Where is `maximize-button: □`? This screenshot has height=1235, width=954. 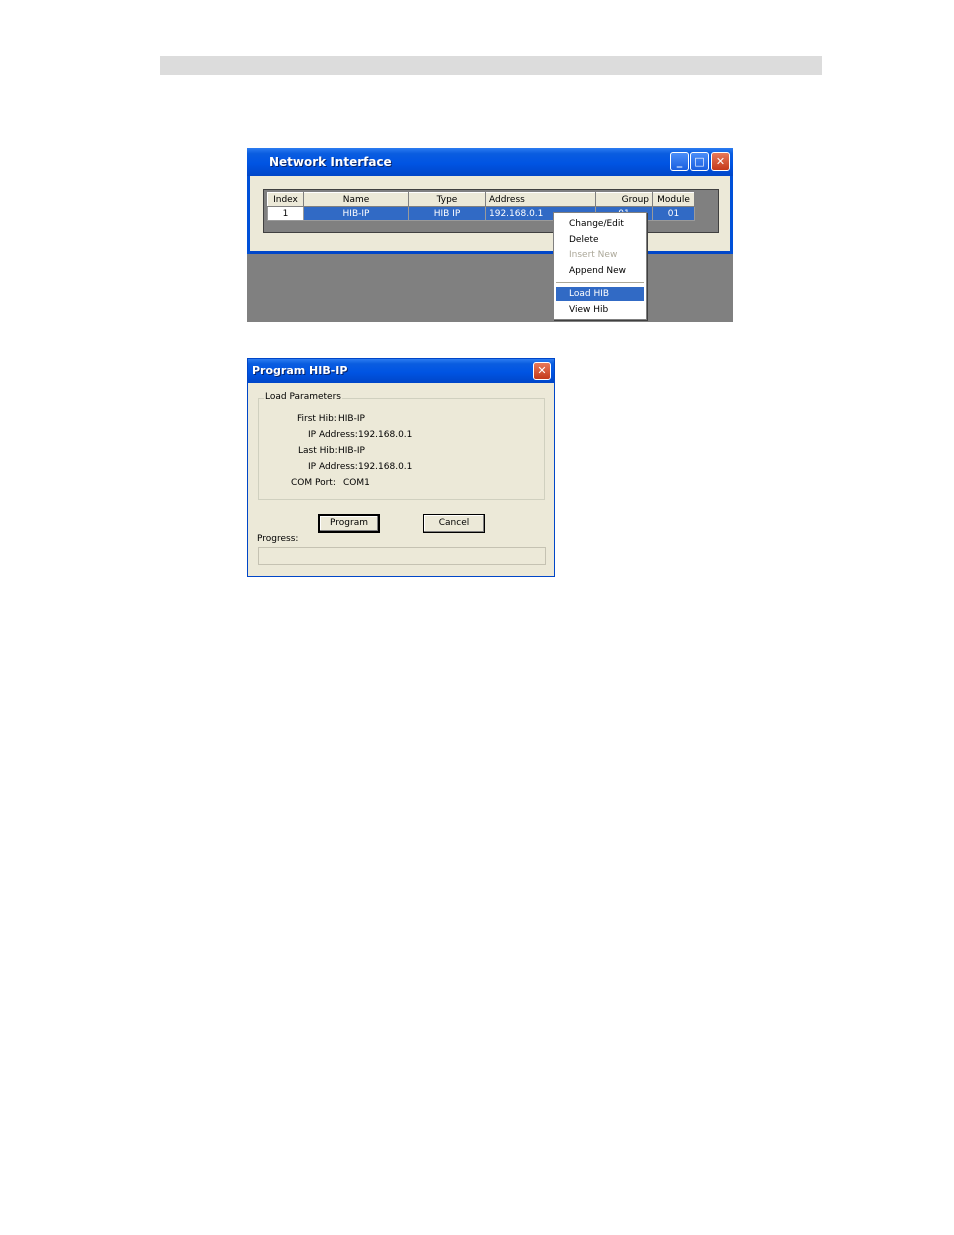
maximize-button: □ is located at coordinates (699, 161).